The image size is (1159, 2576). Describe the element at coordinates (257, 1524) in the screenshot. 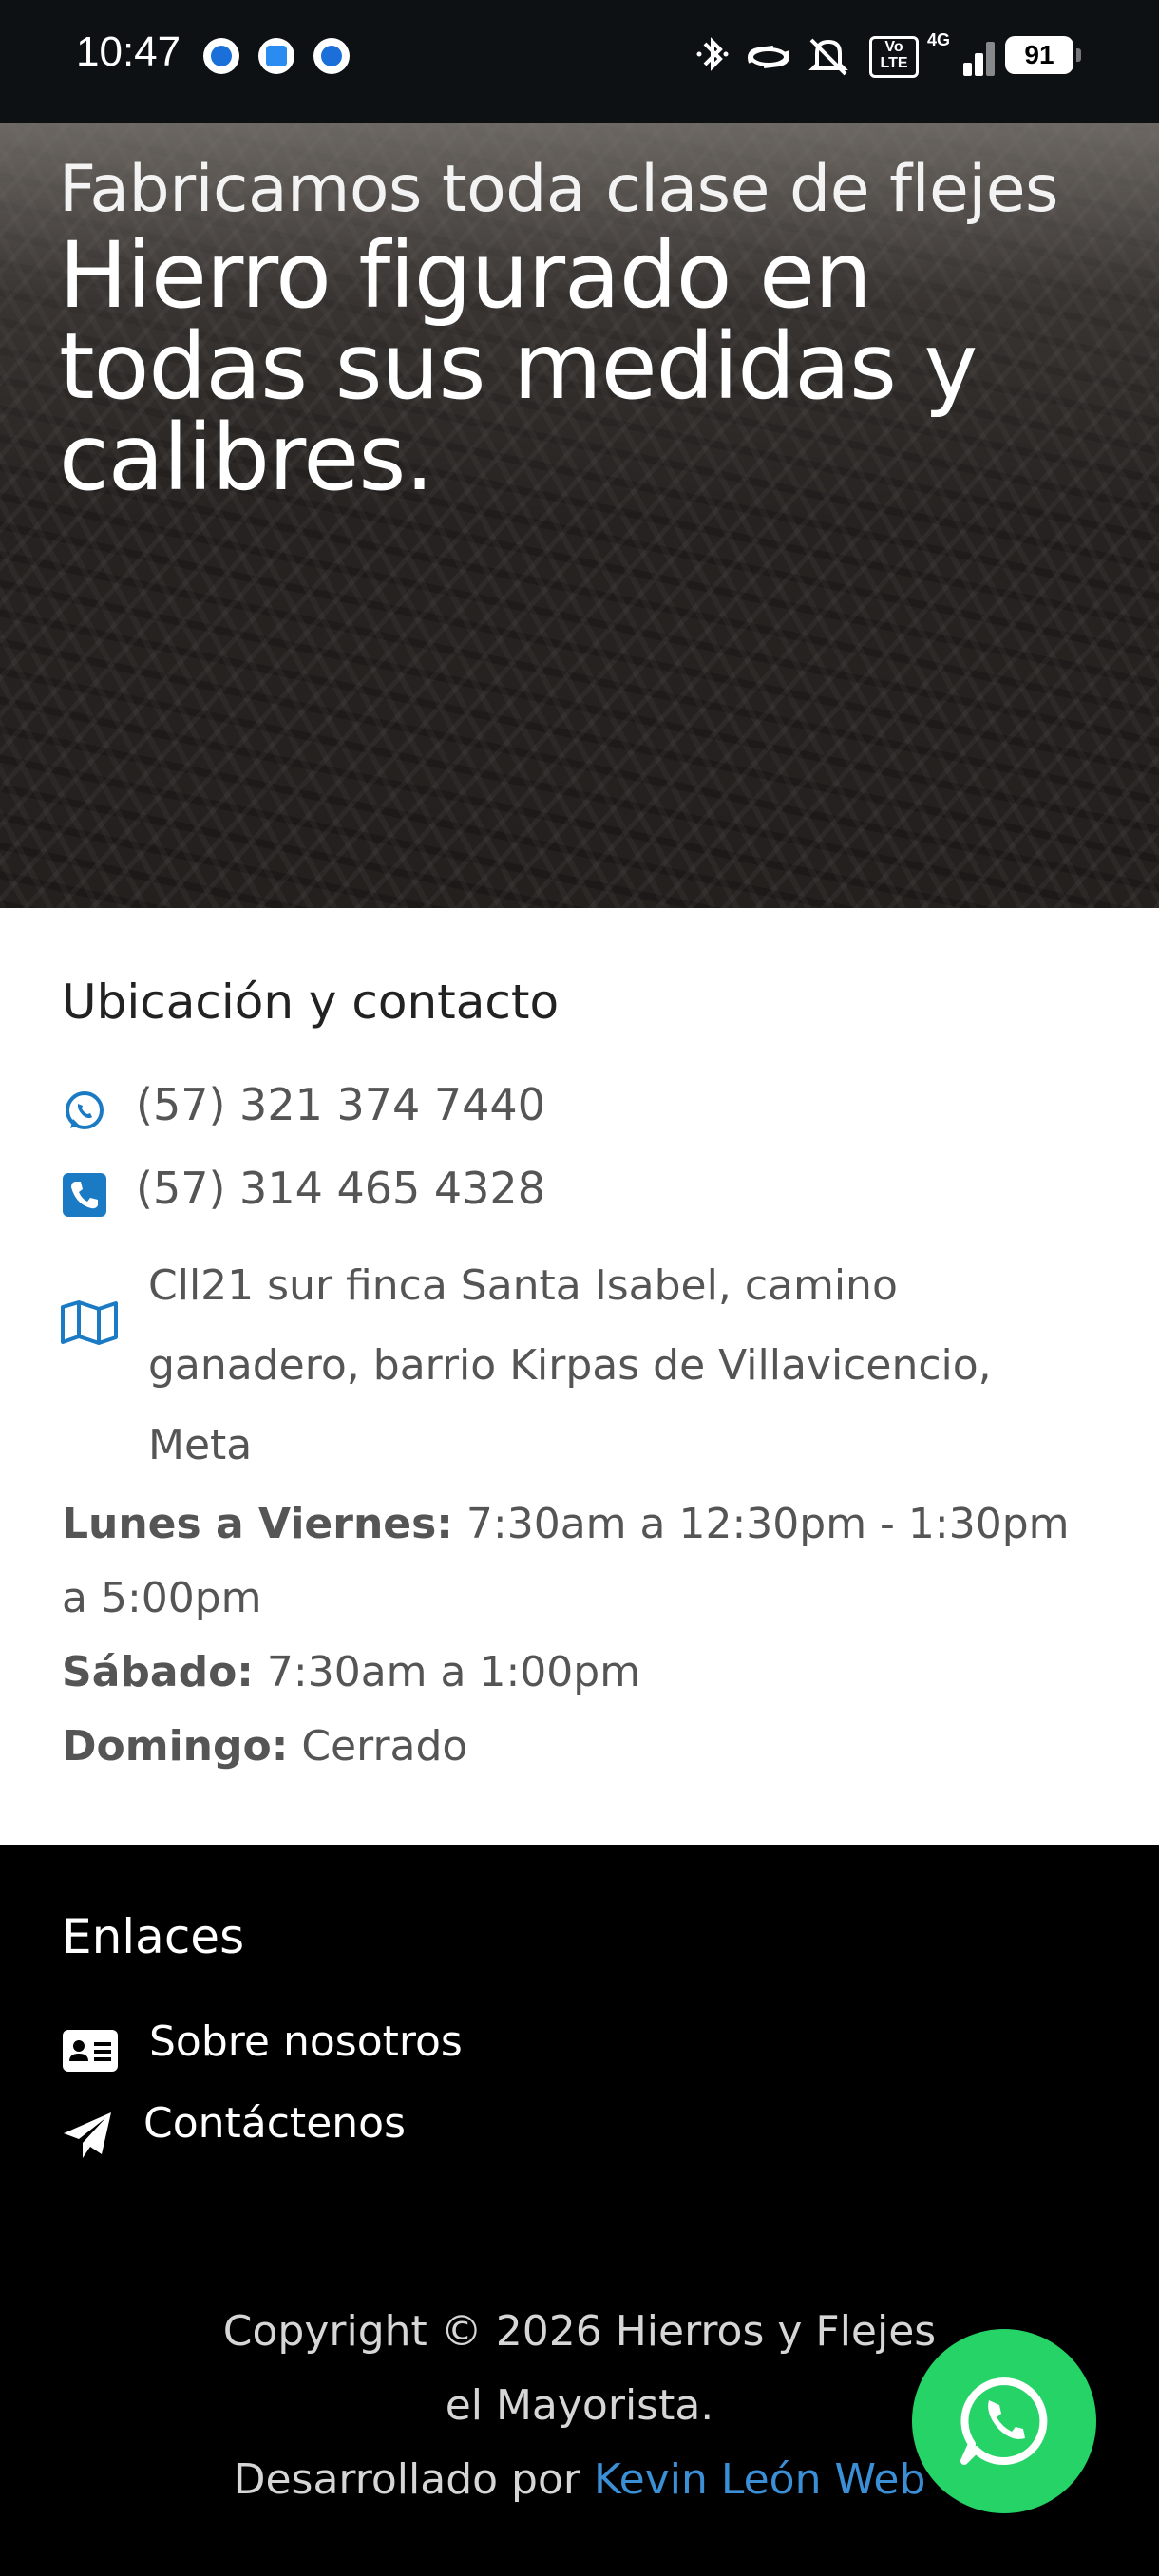

I see `weekdays-label: Lunes a Viernes:` at that location.